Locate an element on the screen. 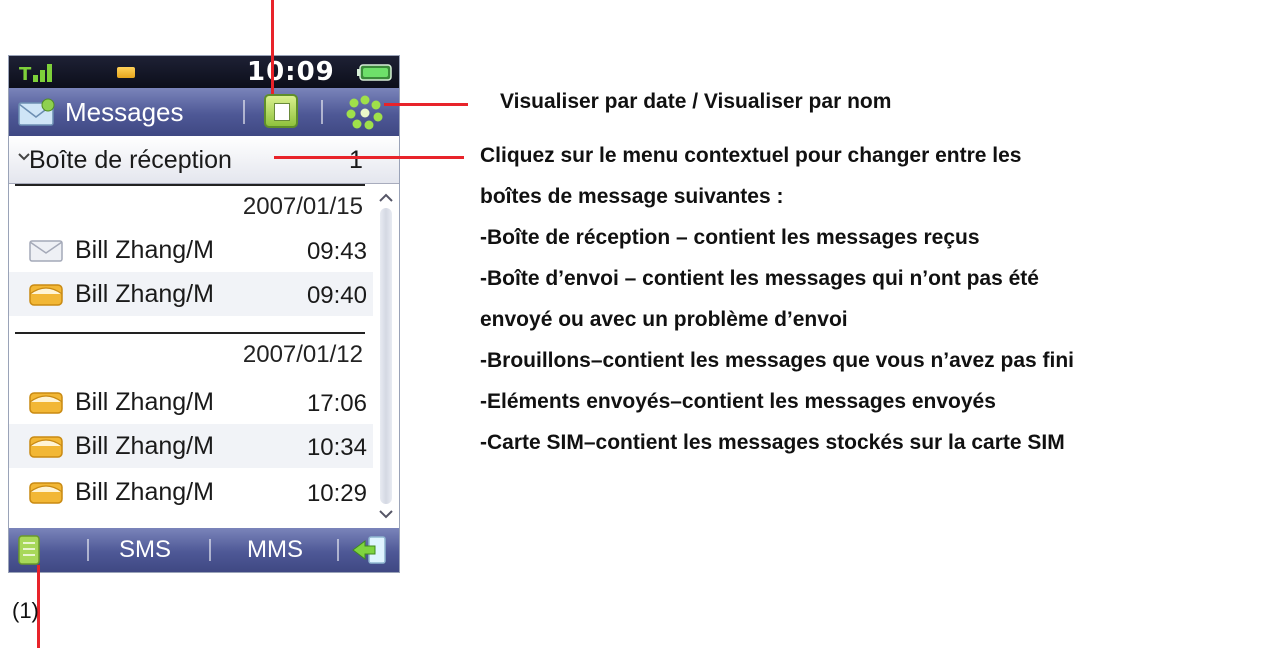 Image resolution: width=1262 pixels, height=648 pixels. message-row: Bill Zhang/M 10:34 is located at coordinates (191, 446).